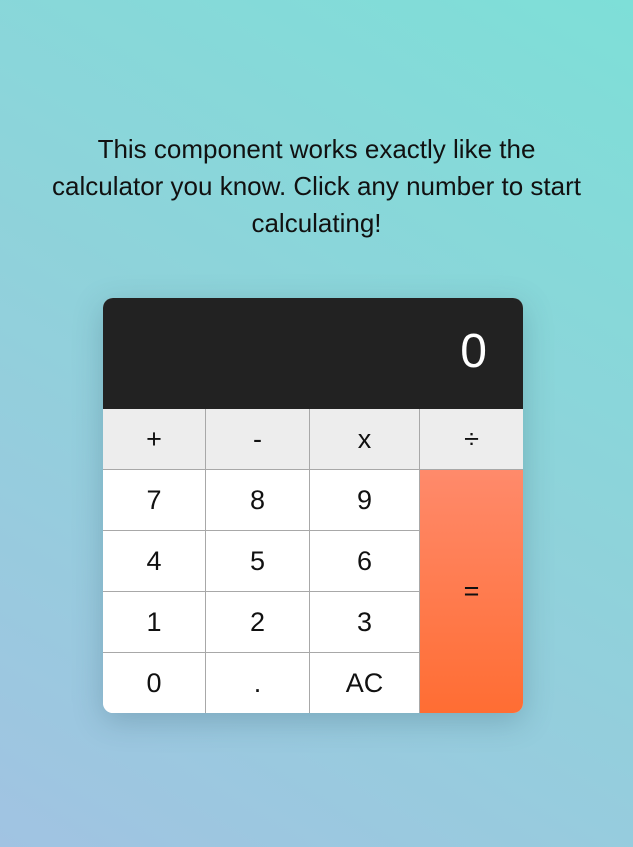  What do you see at coordinates (154, 561) in the screenshot?
I see `digit-4-button: 4` at bounding box center [154, 561].